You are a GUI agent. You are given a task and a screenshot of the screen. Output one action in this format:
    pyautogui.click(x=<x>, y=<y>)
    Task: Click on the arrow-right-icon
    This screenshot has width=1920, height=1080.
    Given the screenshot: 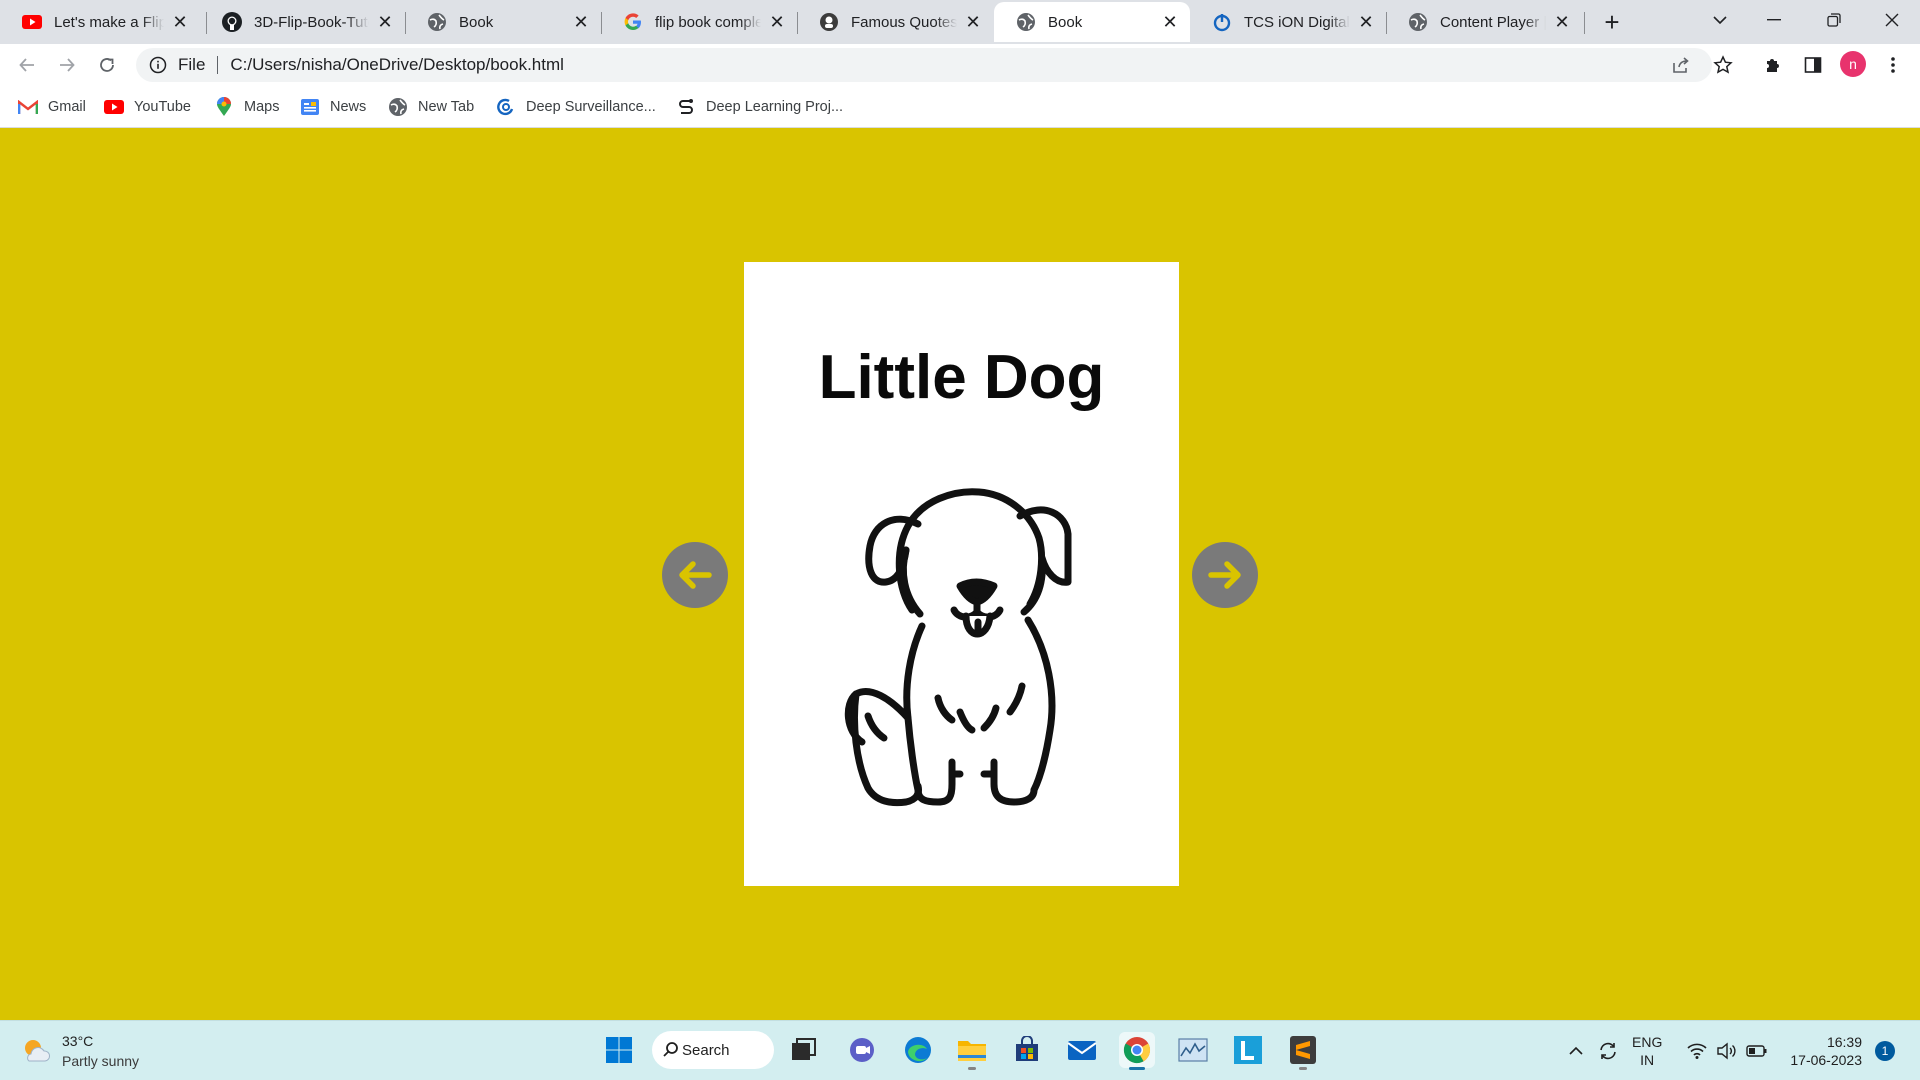 What is the action you would take?
    pyautogui.click(x=1224, y=575)
    